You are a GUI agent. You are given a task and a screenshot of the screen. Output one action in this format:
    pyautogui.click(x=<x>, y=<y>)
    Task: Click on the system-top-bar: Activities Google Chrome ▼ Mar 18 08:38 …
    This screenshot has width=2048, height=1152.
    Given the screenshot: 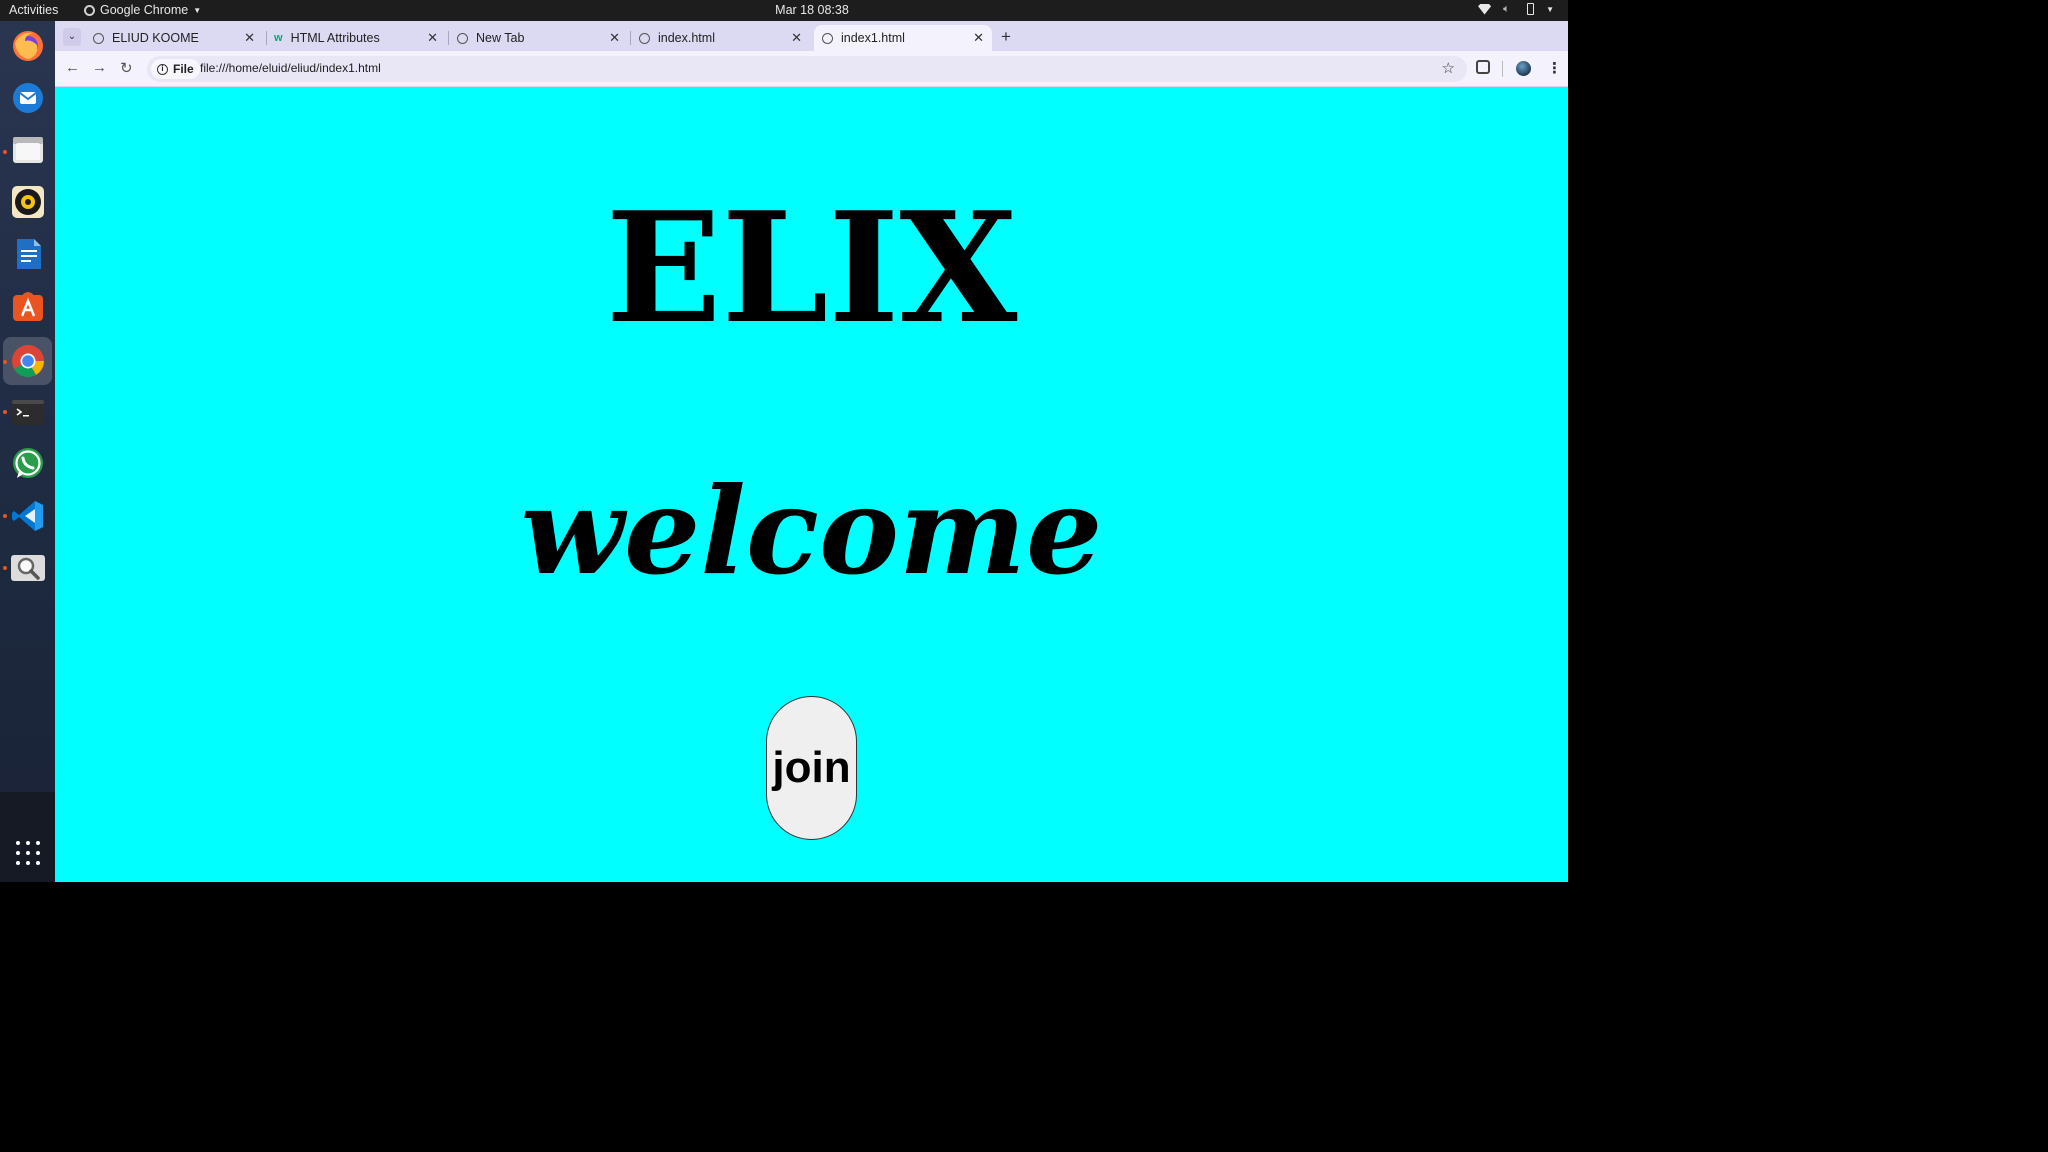 What is the action you would take?
    pyautogui.click(x=784, y=10)
    